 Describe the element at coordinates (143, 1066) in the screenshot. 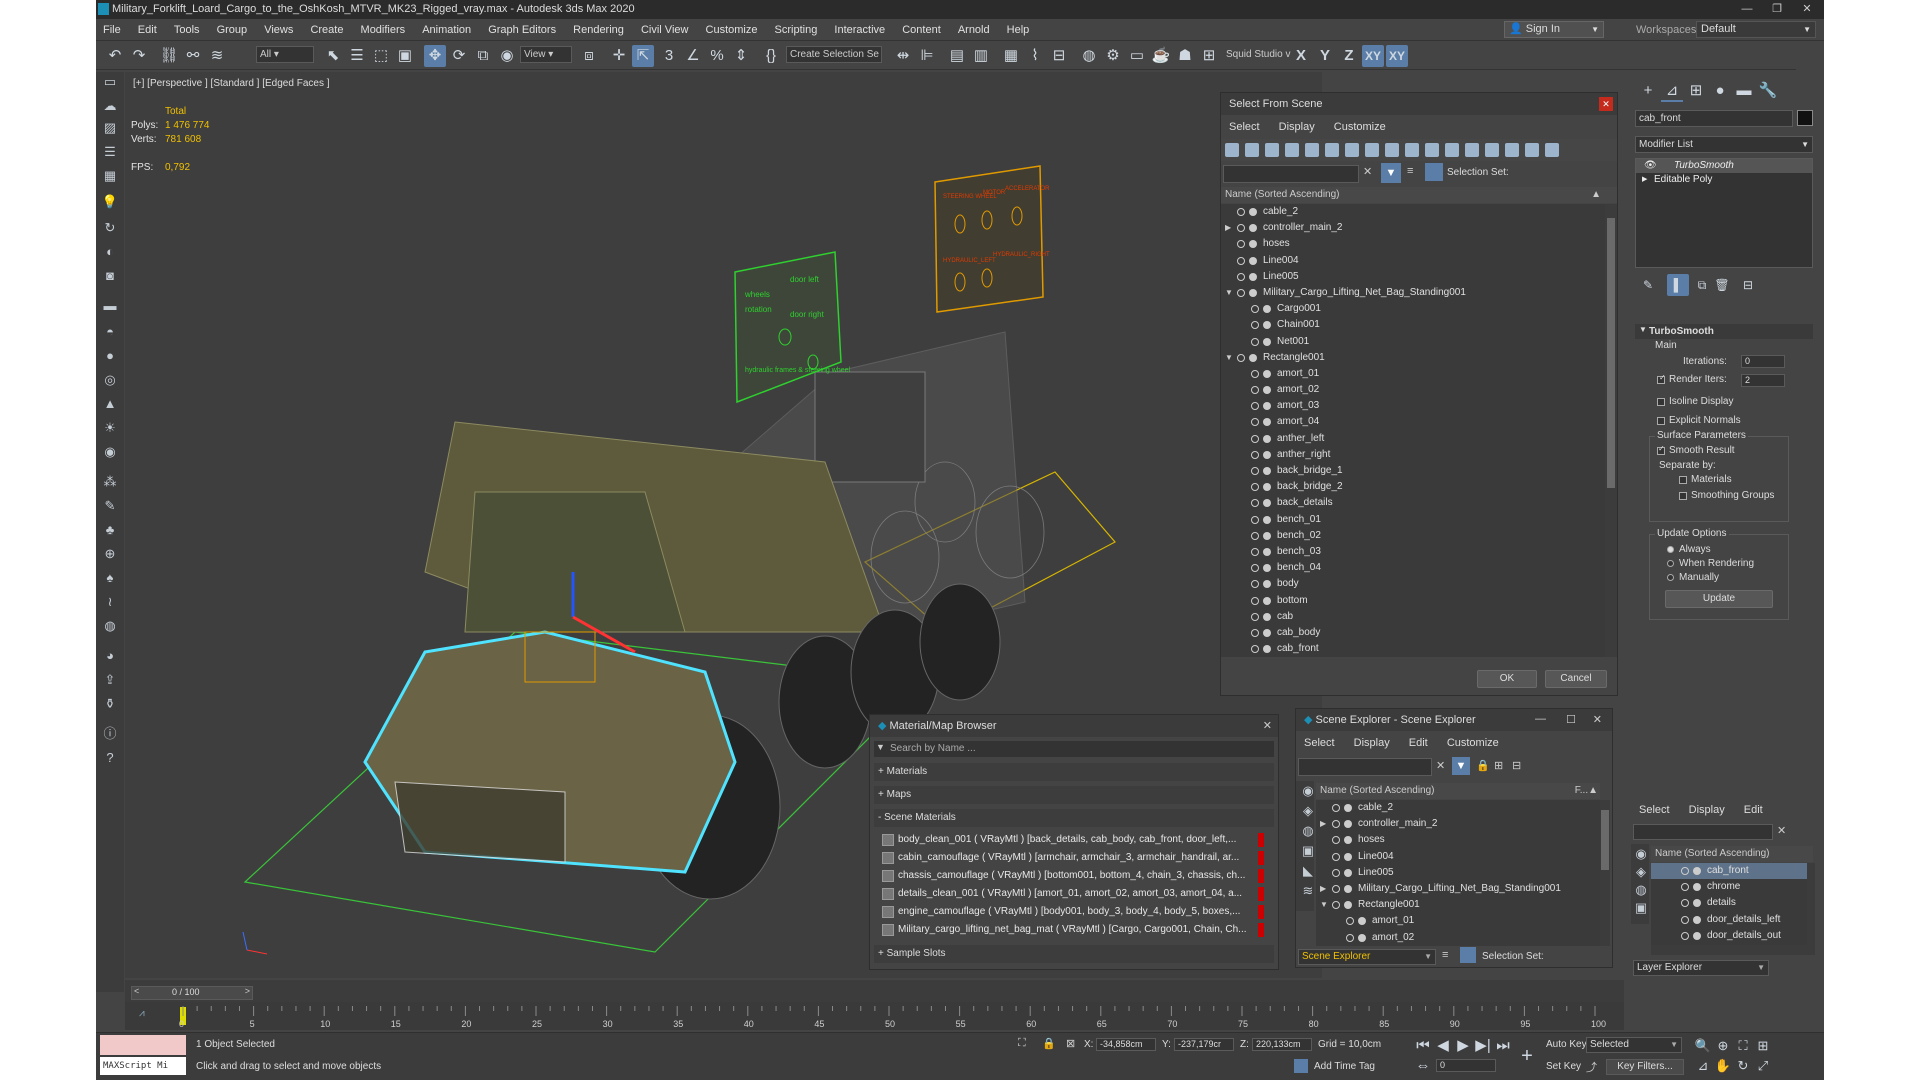

I see `maxscript-input: MAXScript Mi` at that location.